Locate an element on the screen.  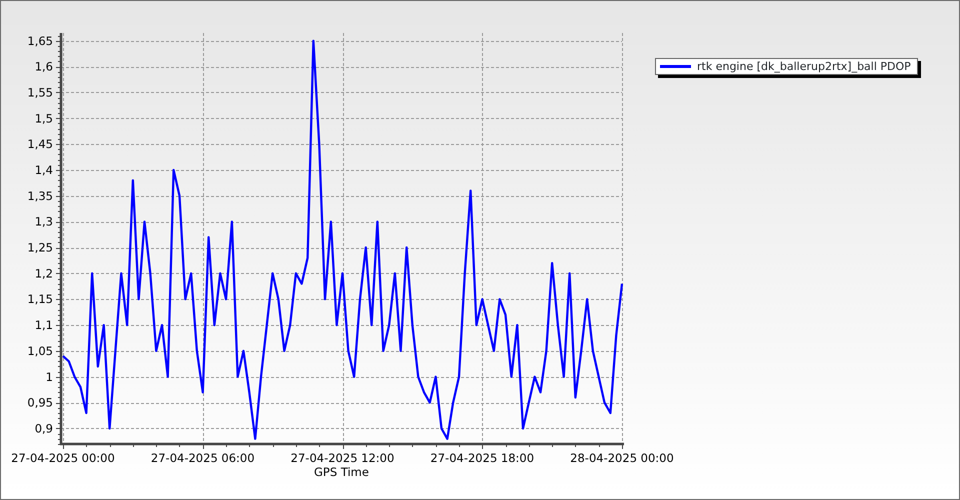
tick-label: 27-04-2025 12:00 is located at coordinates (342, 458).